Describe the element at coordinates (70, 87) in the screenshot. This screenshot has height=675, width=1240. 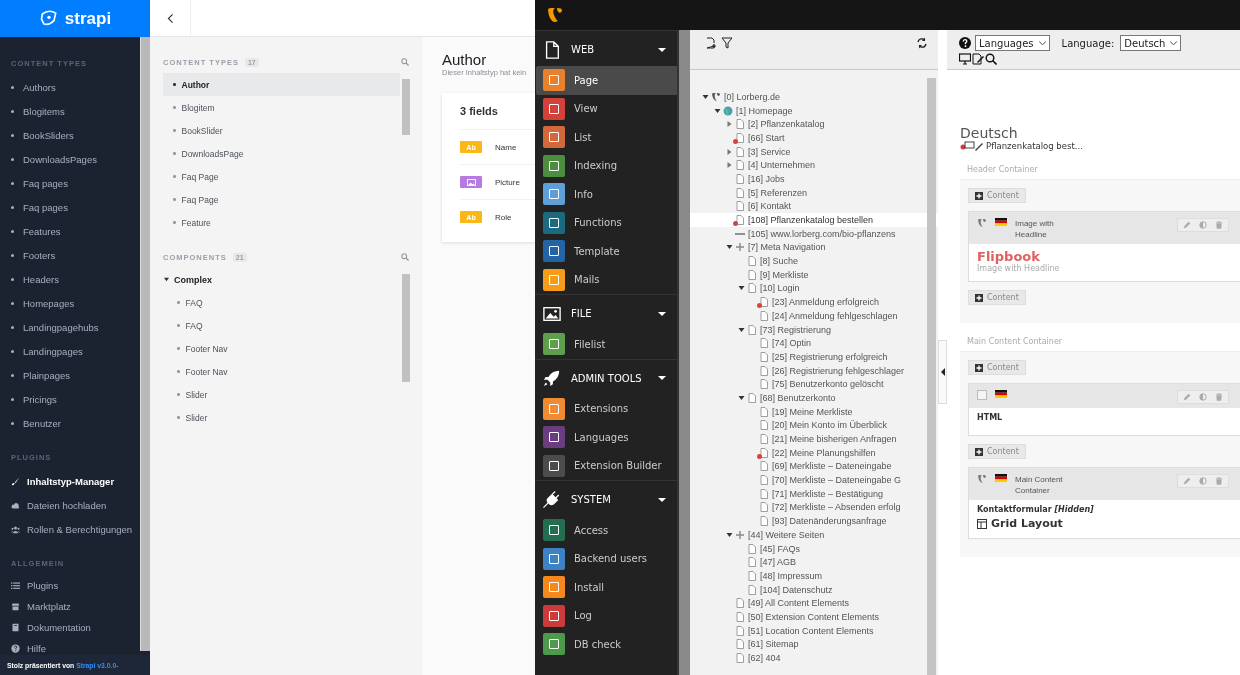
I see `sidebar-item: Authors` at that location.